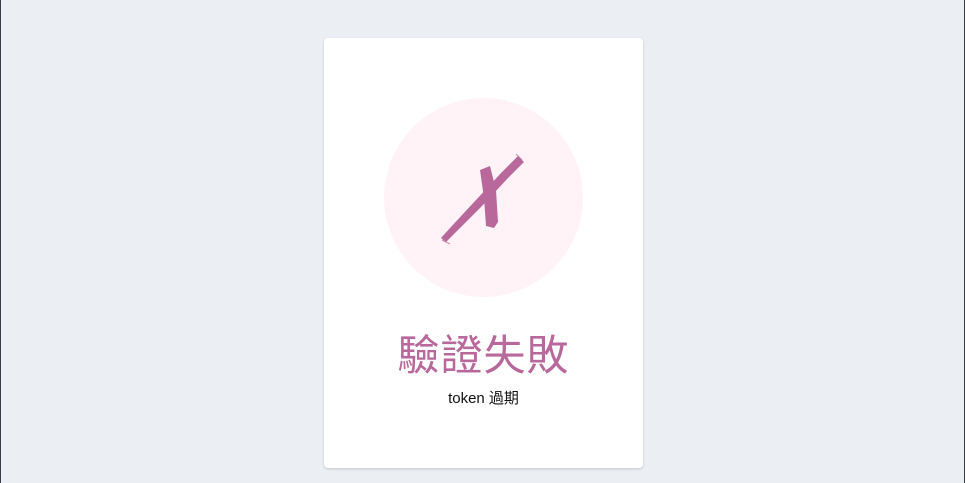 The image size is (965, 483). I want to click on status-icon-circle, so click(483, 197).